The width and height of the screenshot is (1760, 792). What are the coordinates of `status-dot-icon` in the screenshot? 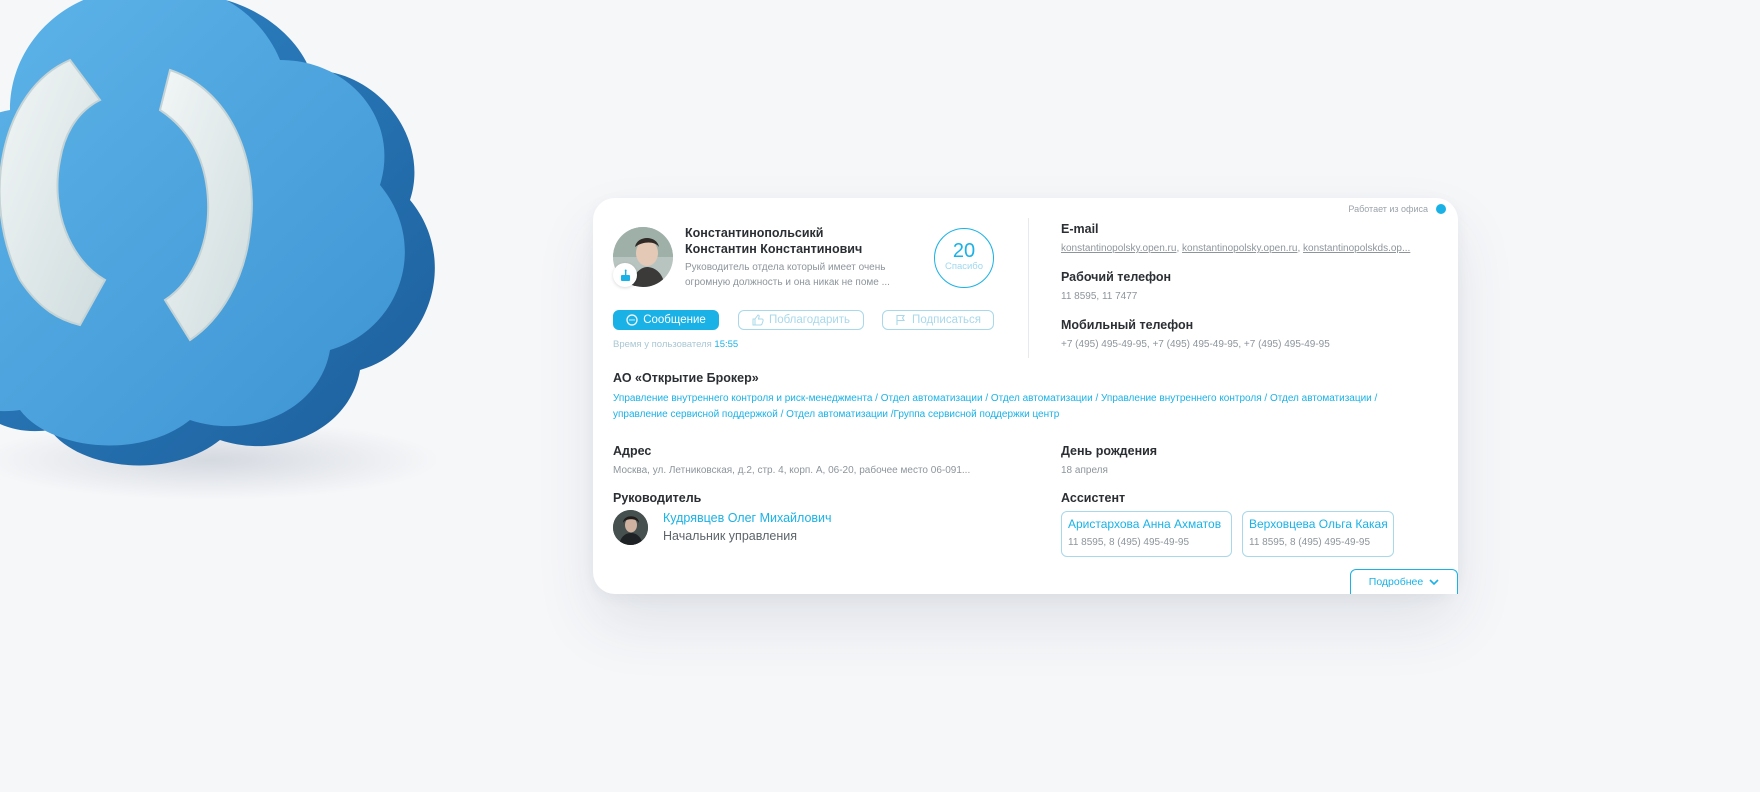 It's located at (1441, 209).